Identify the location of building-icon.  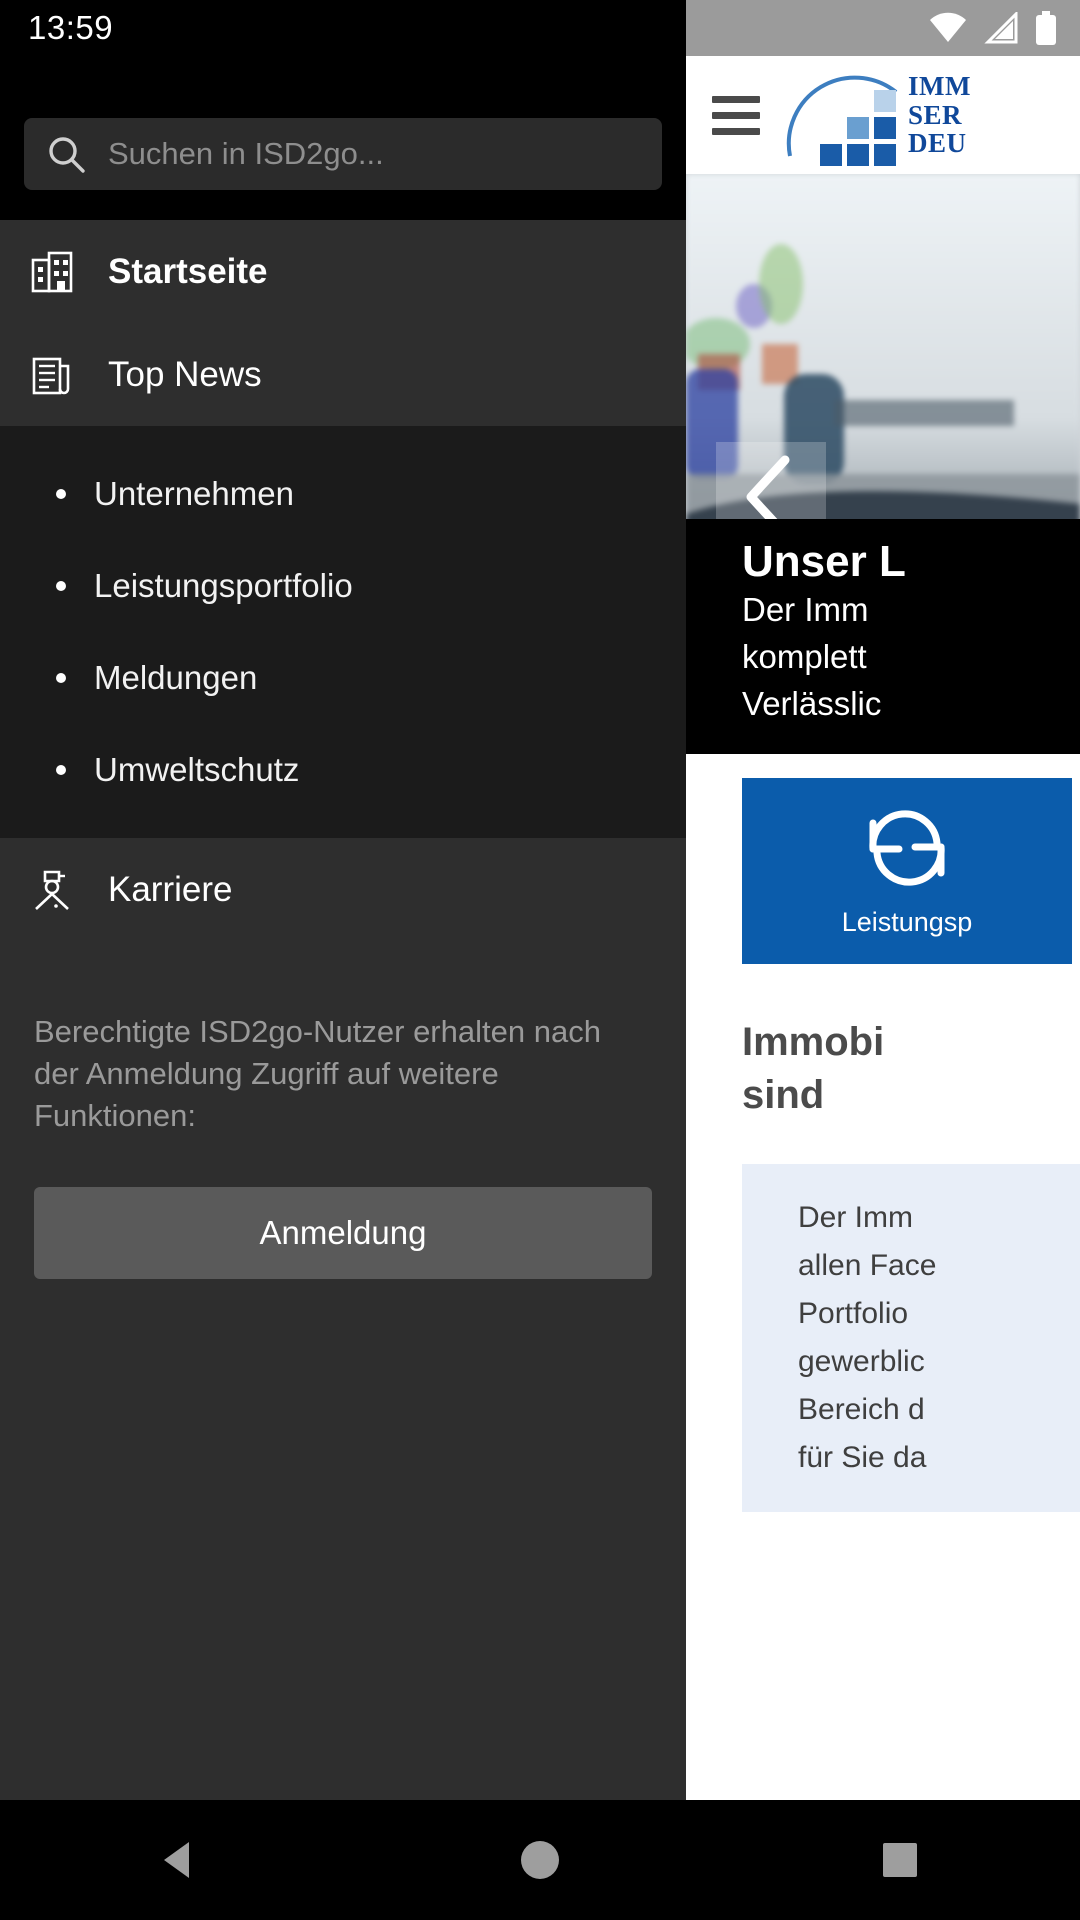
(52, 271).